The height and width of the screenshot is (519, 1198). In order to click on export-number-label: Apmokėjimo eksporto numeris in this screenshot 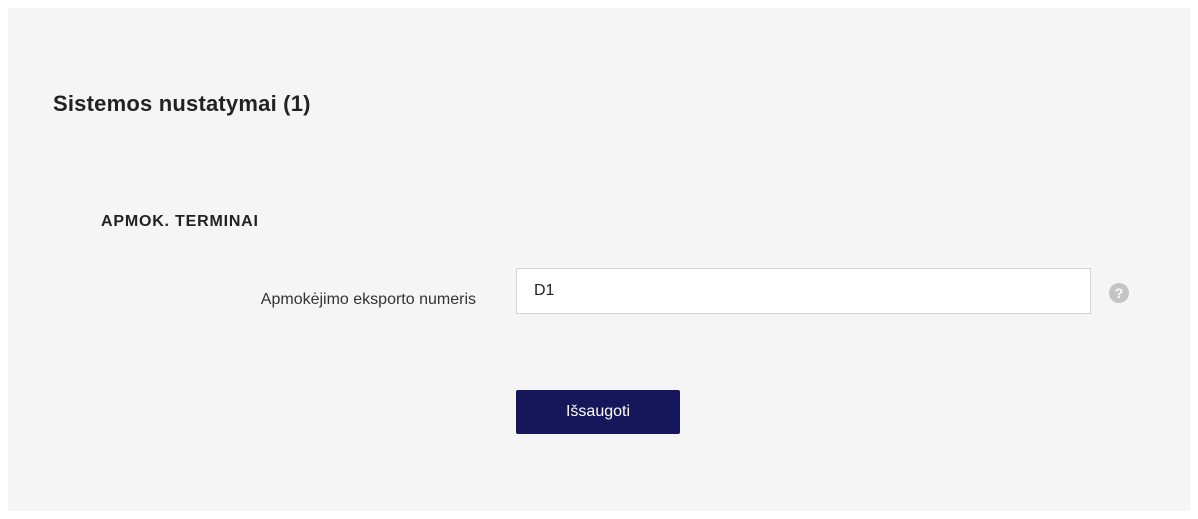, I will do `click(368, 299)`.